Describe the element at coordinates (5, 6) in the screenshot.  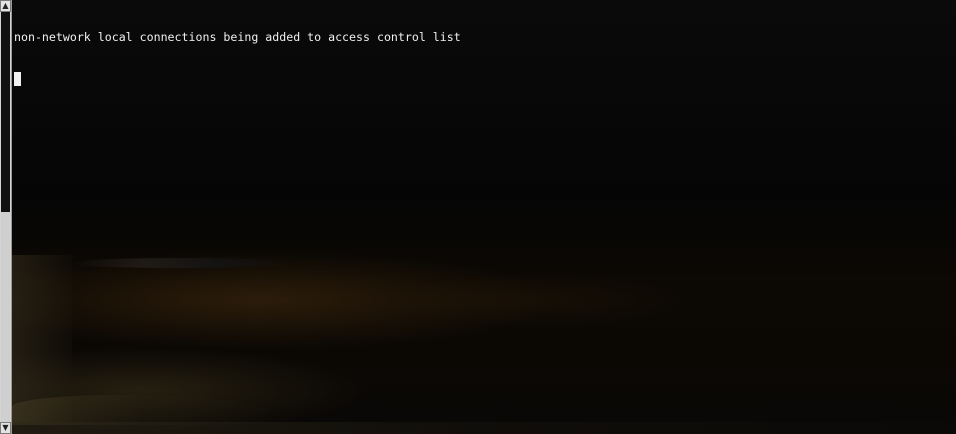
I see `scroll-up-arrow-icon: ▲` at that location.